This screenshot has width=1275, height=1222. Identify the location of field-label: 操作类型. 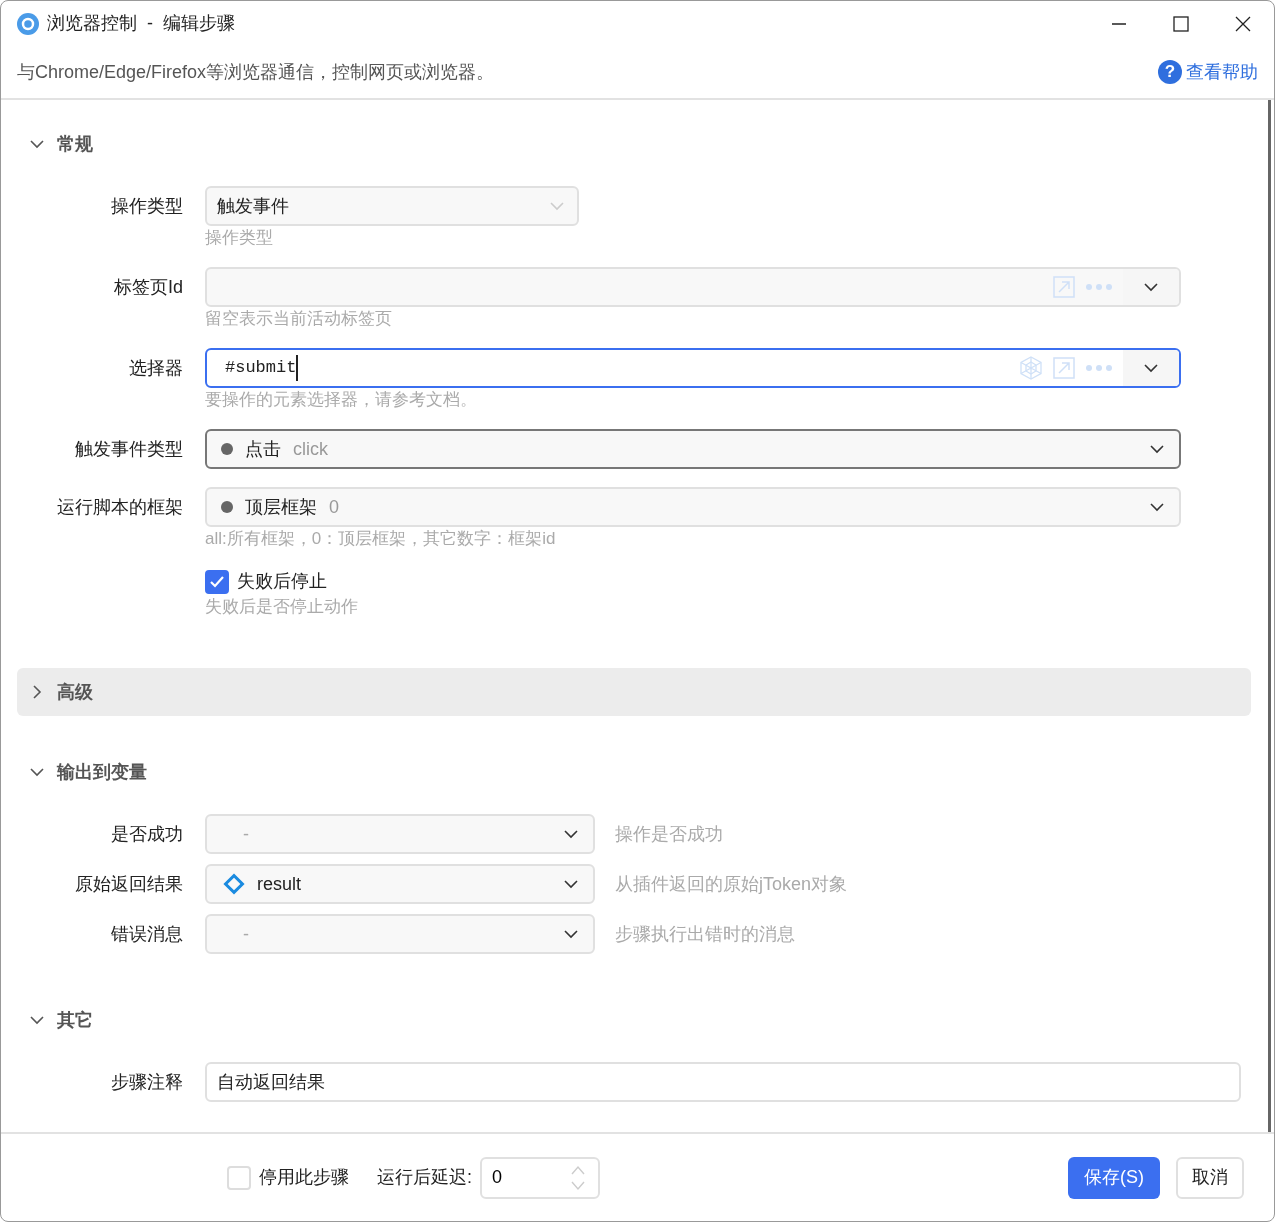
(147, 206).